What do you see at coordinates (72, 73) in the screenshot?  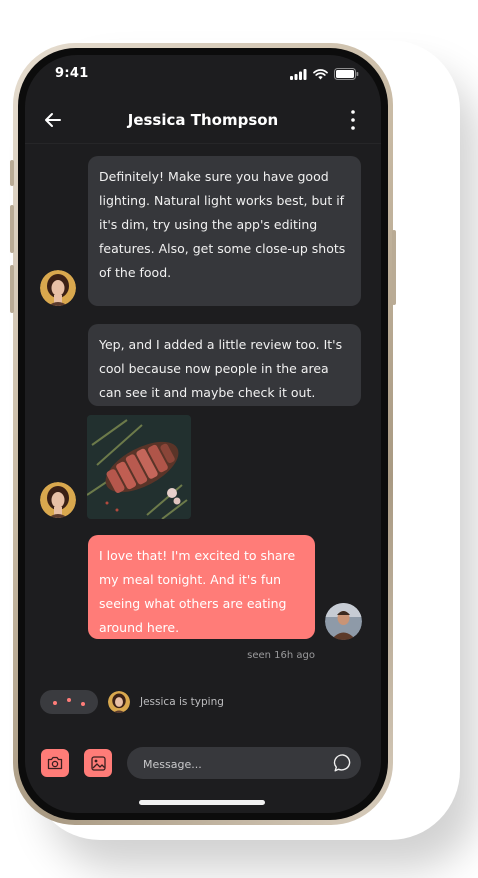 I see `status-time: 9:41` at bounding box center [72, 73].